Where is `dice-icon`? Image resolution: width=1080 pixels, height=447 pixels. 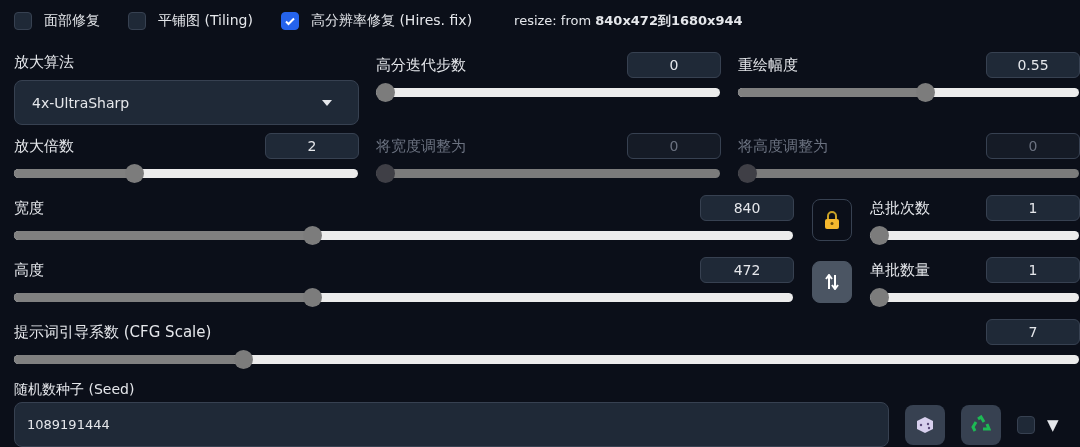
dice-icon is located at coordinates (925, 424).